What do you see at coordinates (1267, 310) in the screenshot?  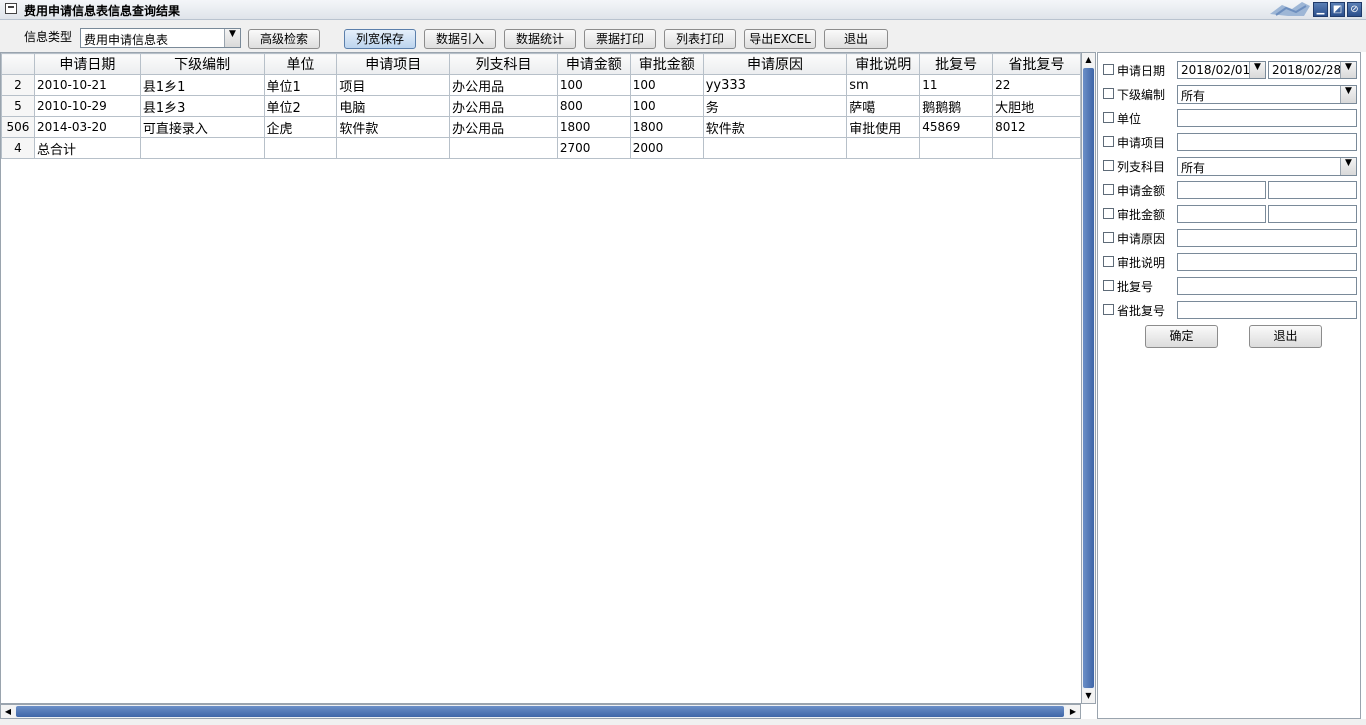 I see `prov-reply-no-input` at bounding box center [1267, 310].